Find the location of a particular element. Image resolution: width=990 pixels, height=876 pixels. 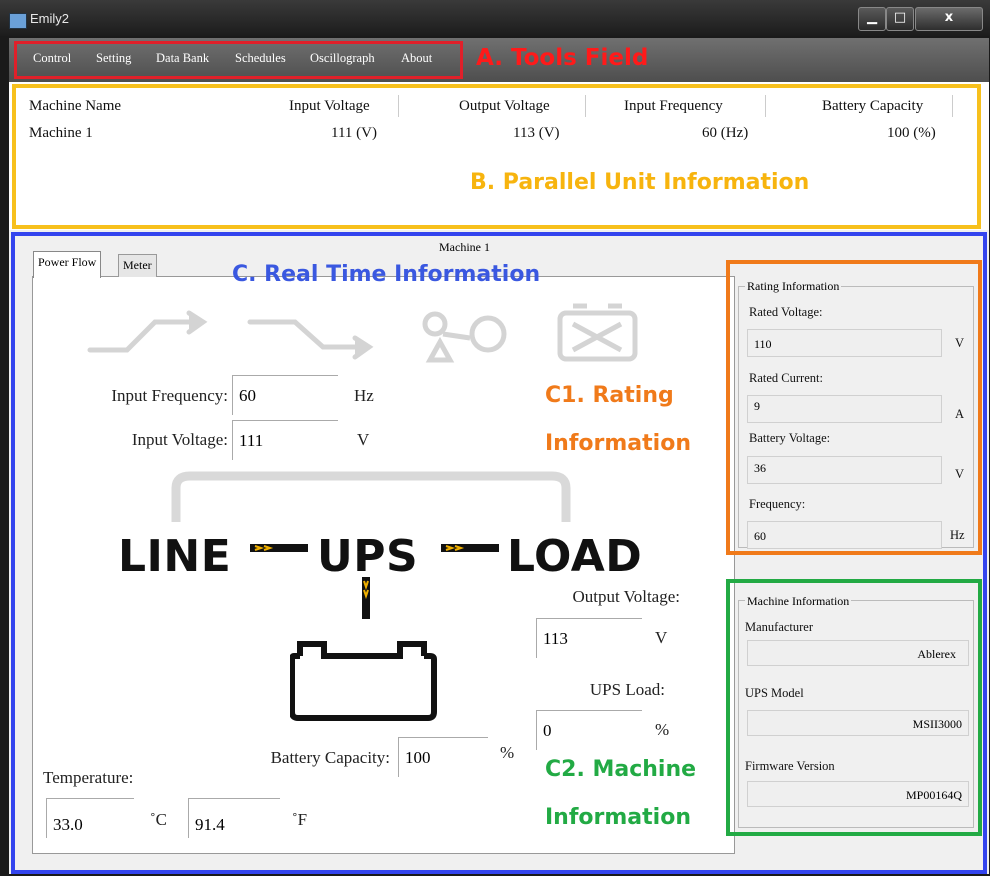

battery-capacity-field: 100 is located at coordinates (443, 757).